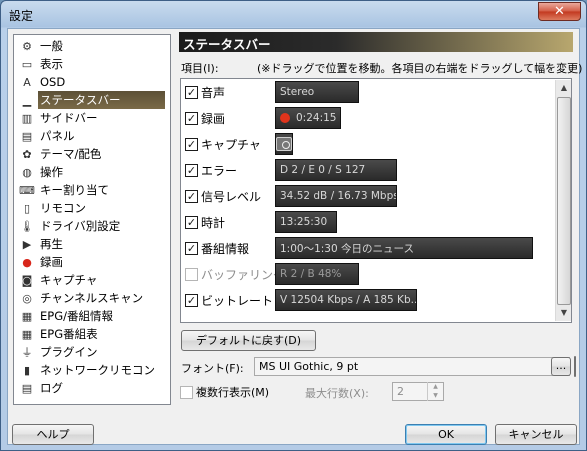 This screenshot has height=451, width=587. I want to click on tree-item: ▤ ログ, so click(92, 388).